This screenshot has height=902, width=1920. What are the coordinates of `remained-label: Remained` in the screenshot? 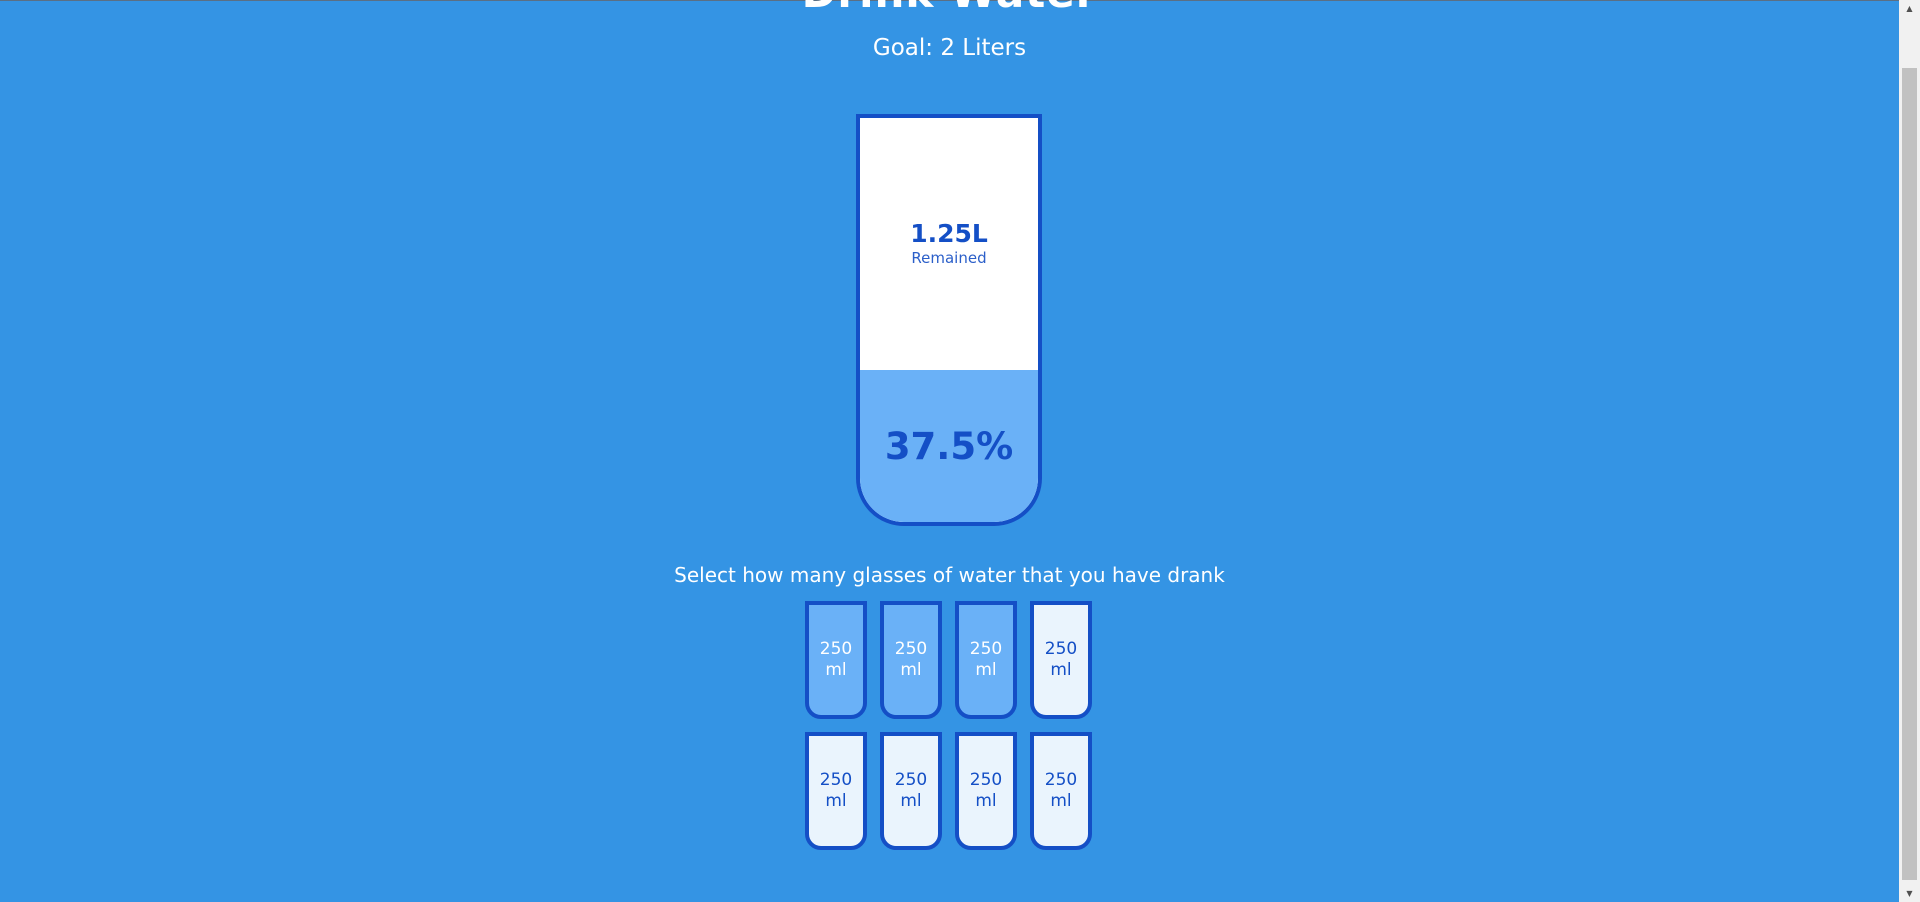 It's located at (949, 258).